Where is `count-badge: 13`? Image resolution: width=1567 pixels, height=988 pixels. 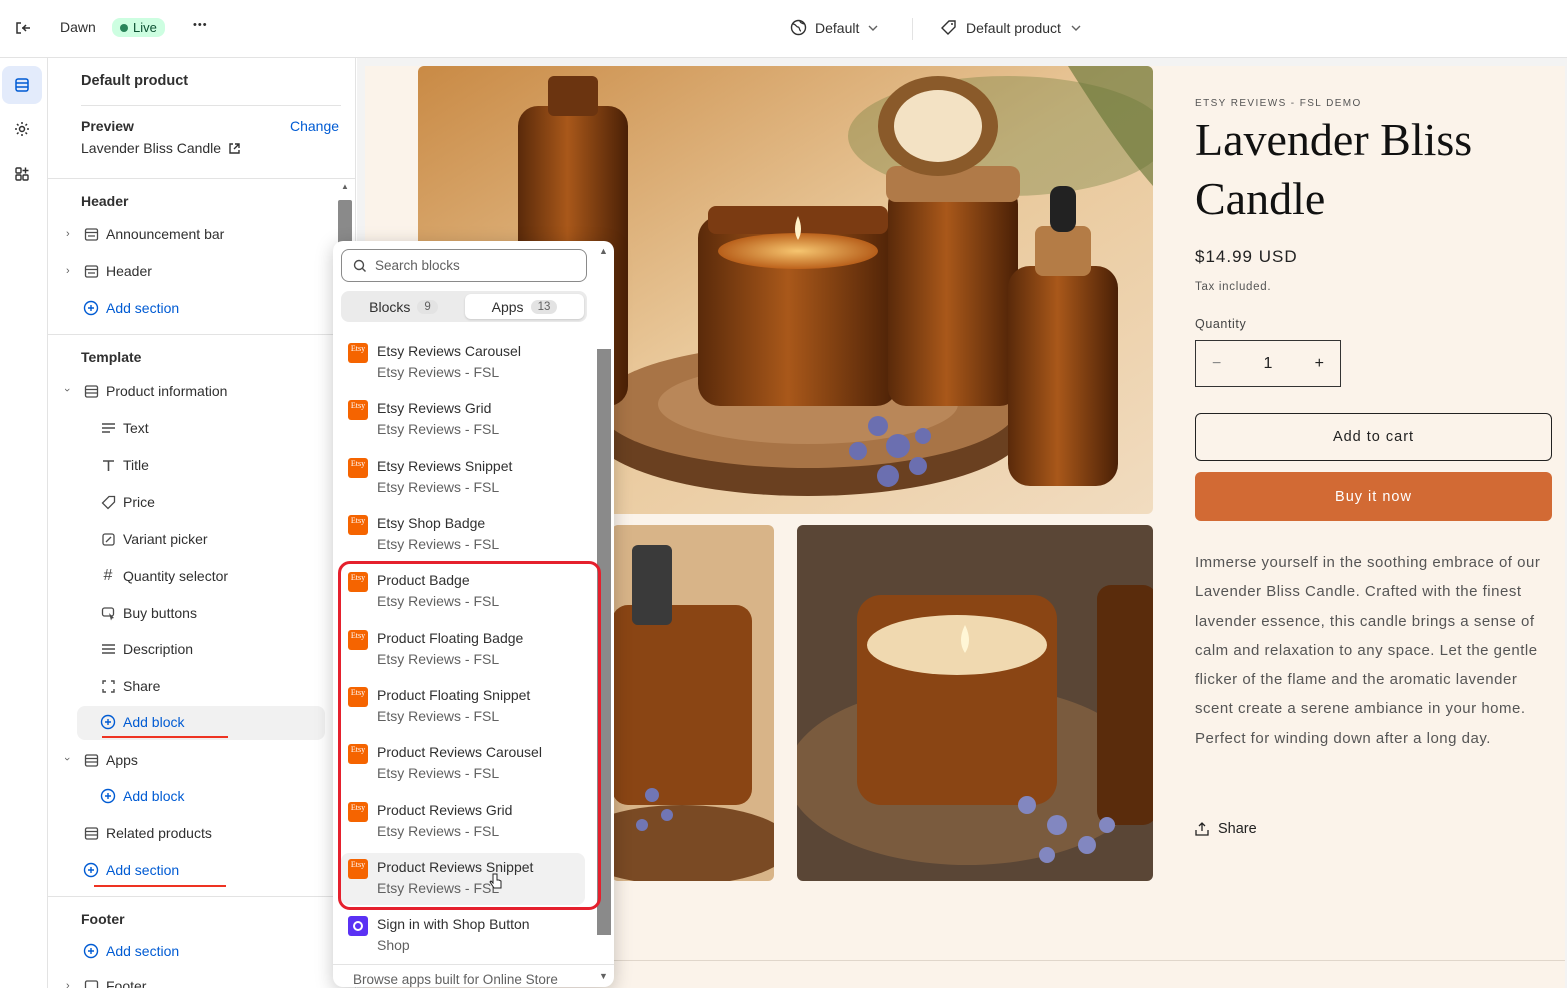
count-badge: 13 is located at coordinates (544, 306).